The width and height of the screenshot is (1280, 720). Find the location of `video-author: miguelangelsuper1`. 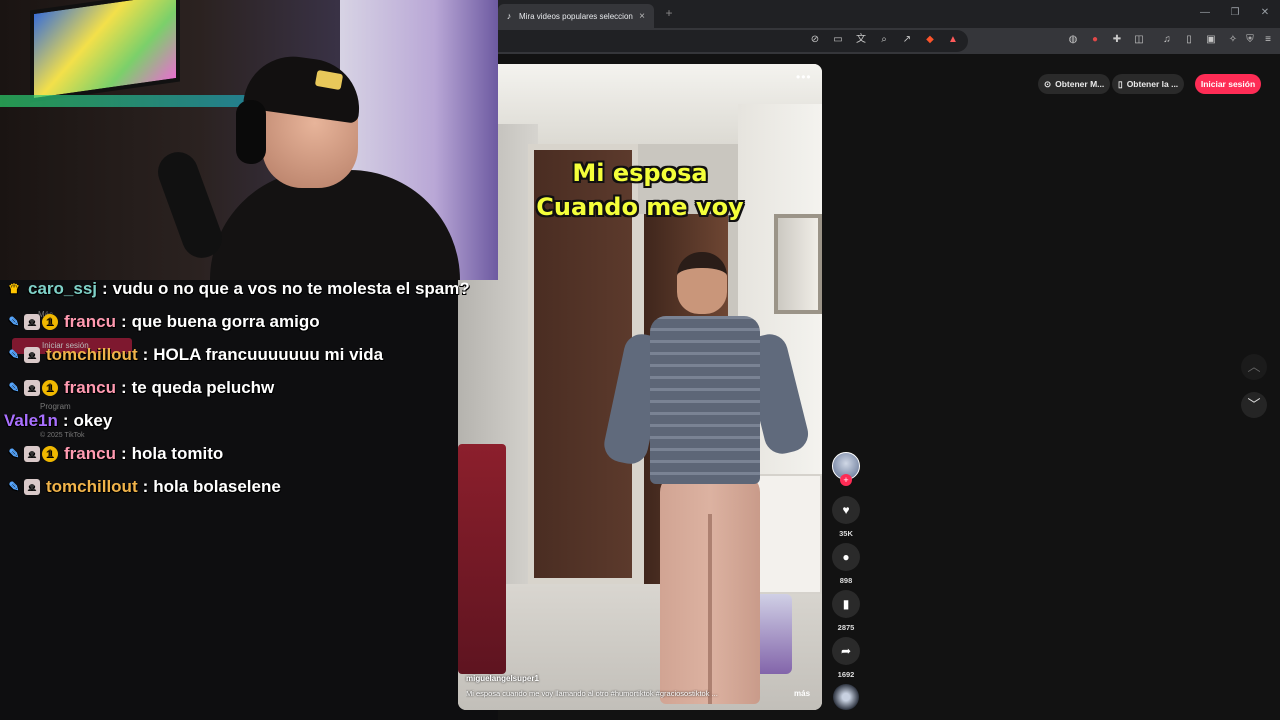

video-author: miguelangelsuper1 is located at coordinates (502, 678).